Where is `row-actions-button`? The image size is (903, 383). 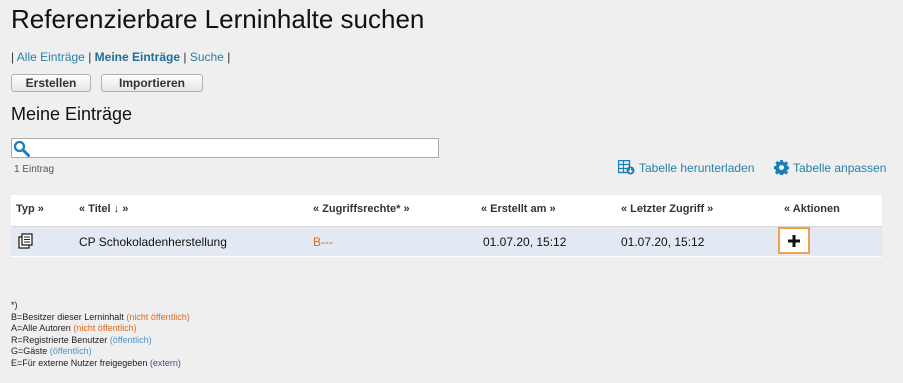 row-actions-button is located at coordinates (794, 240).